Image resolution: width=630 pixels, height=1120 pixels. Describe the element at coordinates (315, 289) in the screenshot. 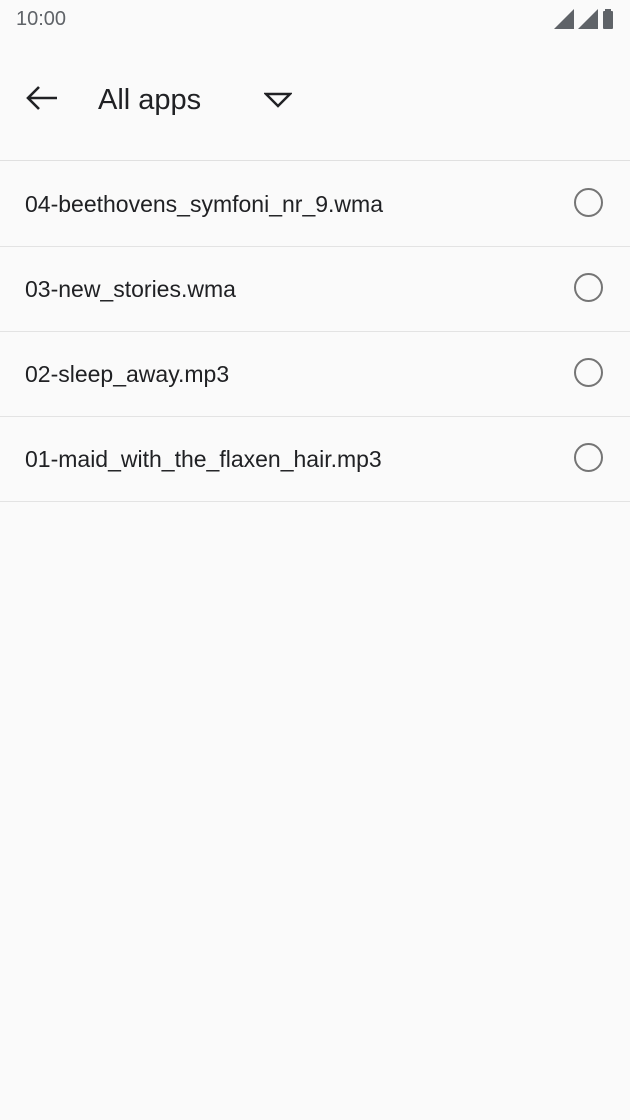

I see `list-item: 03-new_stories.wma` at that location.